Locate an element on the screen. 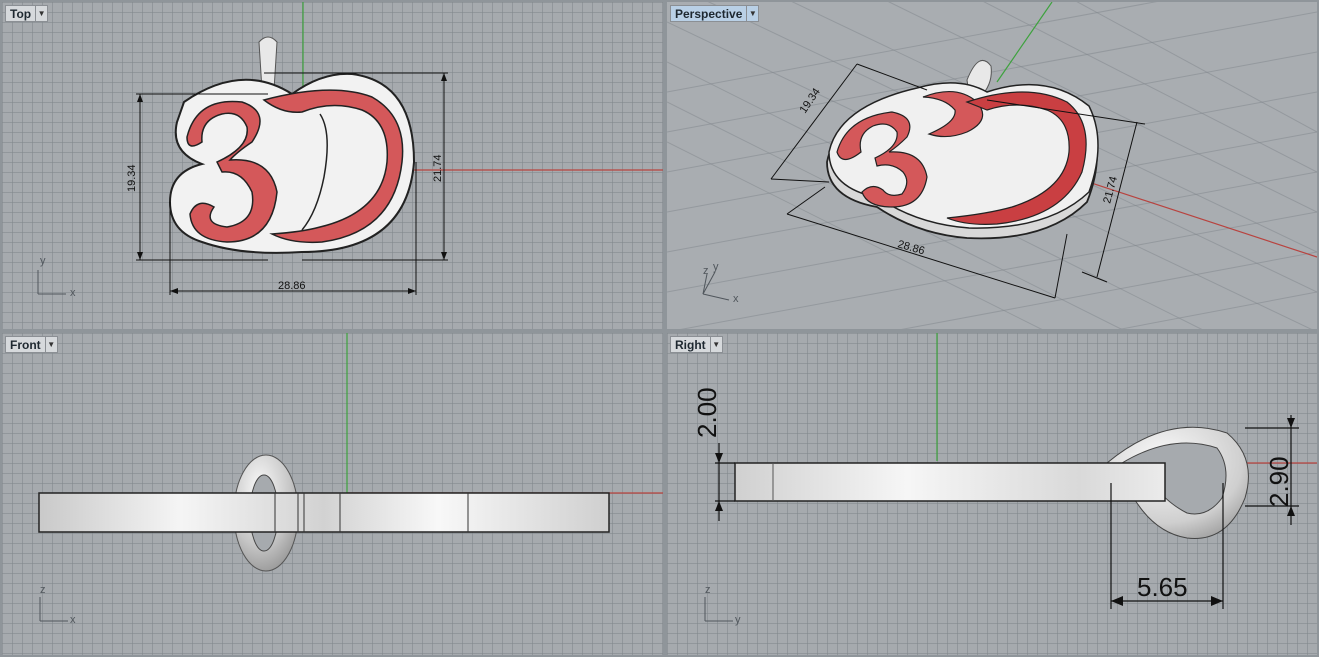 The width and height of the screenshot is (1319, 657). front-axis-icon is located at coordinates (53, 609).